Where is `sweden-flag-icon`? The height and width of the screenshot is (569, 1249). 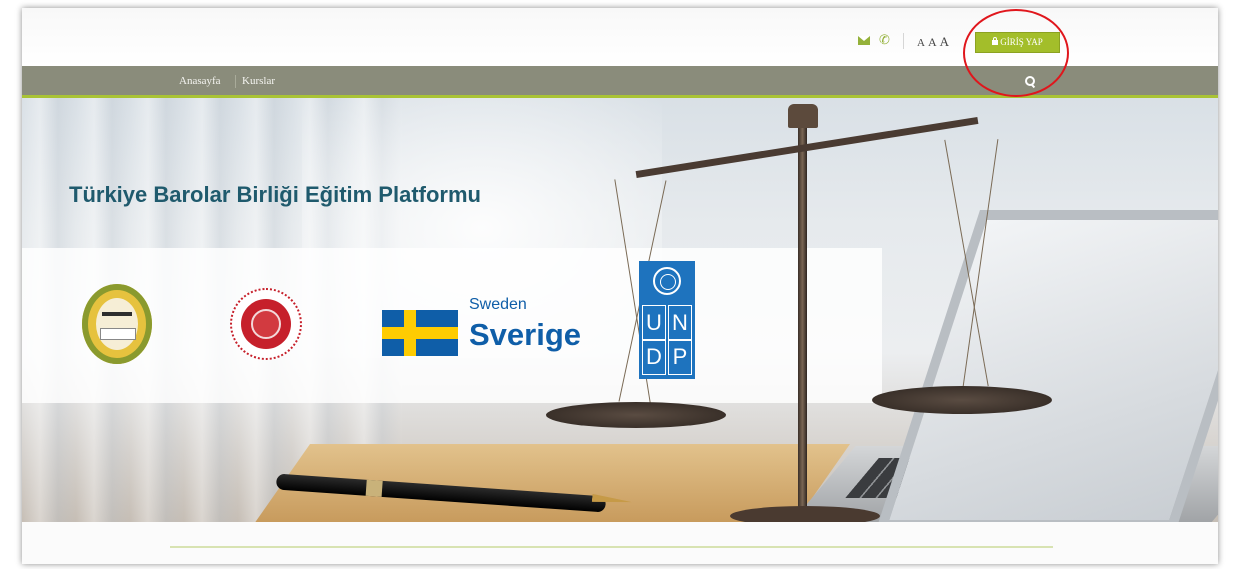
sweden-flag-icon is located at coordinates (420, 333).